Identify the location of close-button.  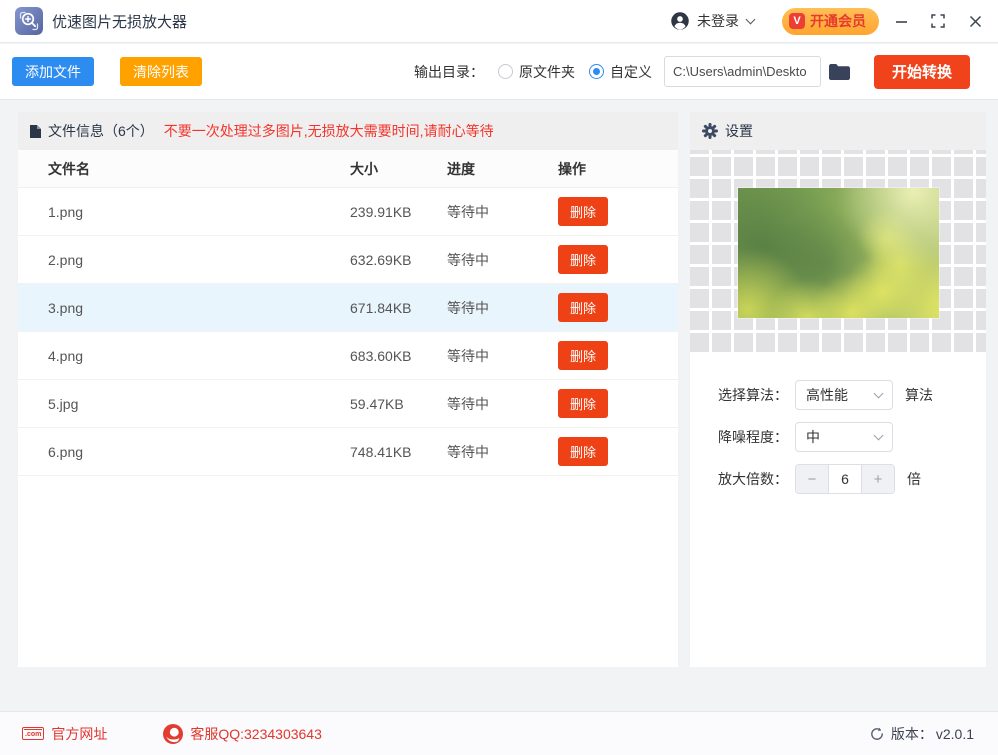
(975, 21).